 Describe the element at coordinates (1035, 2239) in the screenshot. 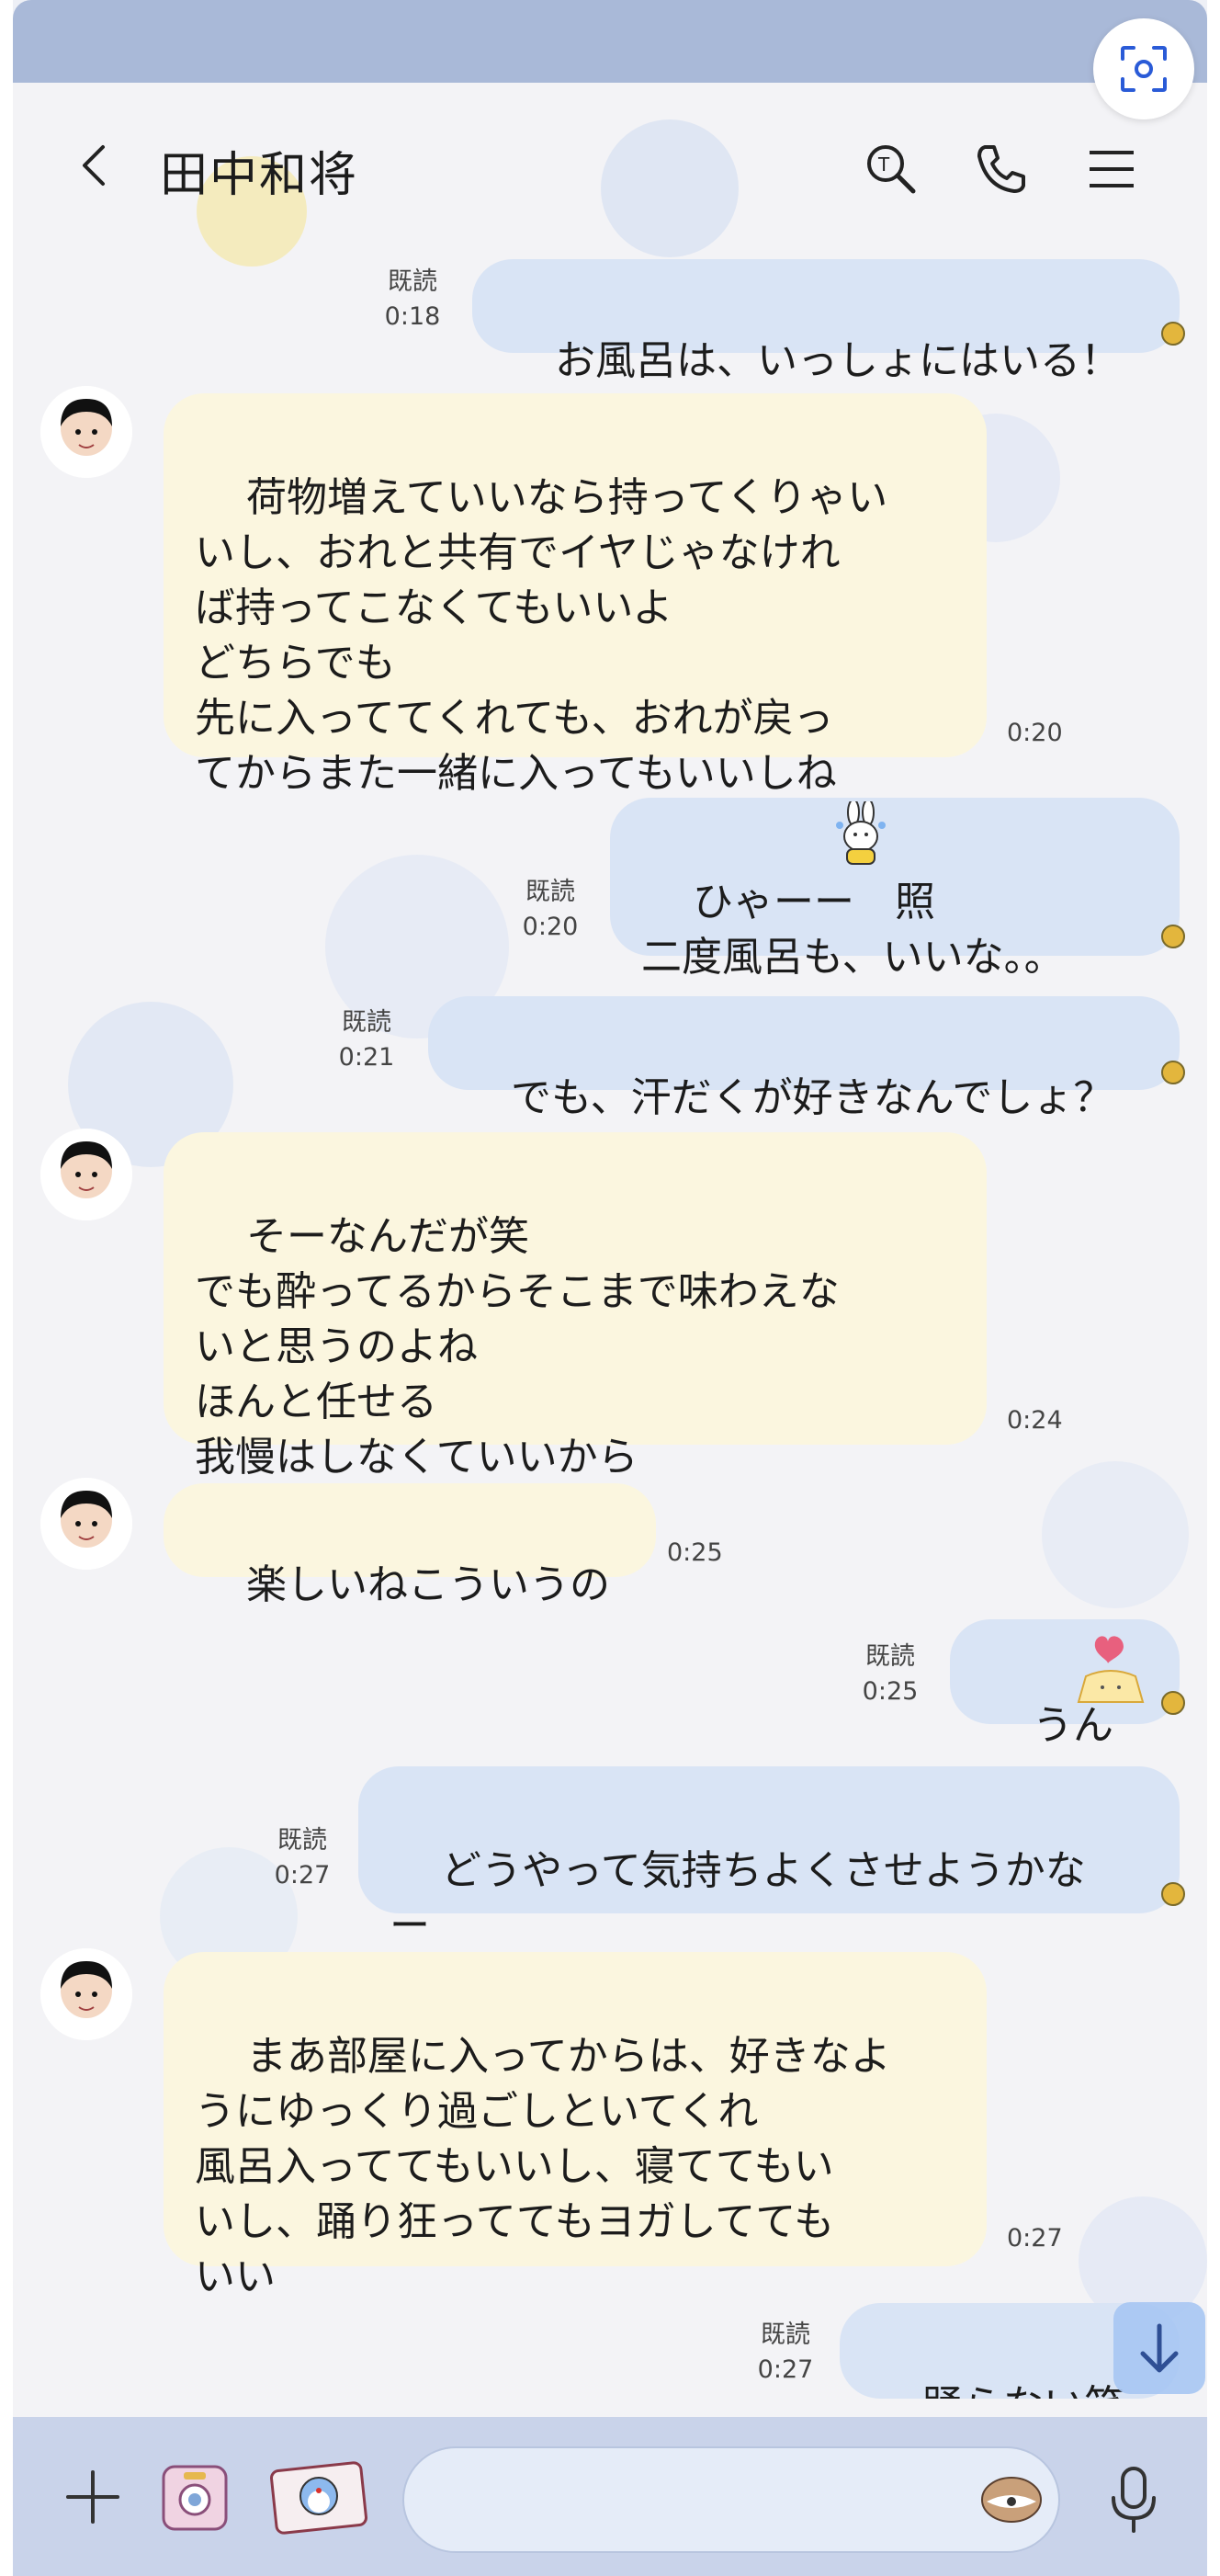

I see `message-time: 0:27` at that location.